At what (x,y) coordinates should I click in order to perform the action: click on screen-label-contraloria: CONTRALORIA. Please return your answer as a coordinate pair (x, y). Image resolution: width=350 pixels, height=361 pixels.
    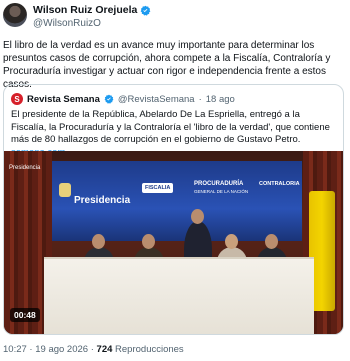
    Looking at the image, I should click on (279, 184).